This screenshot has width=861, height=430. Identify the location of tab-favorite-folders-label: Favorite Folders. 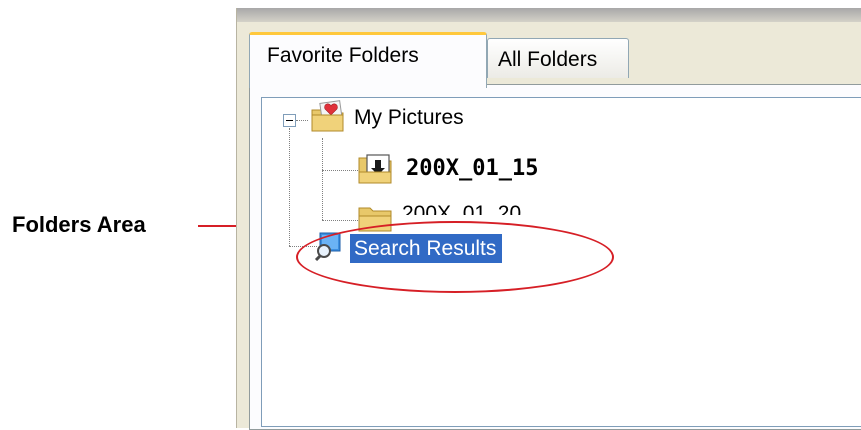
(343, 55).